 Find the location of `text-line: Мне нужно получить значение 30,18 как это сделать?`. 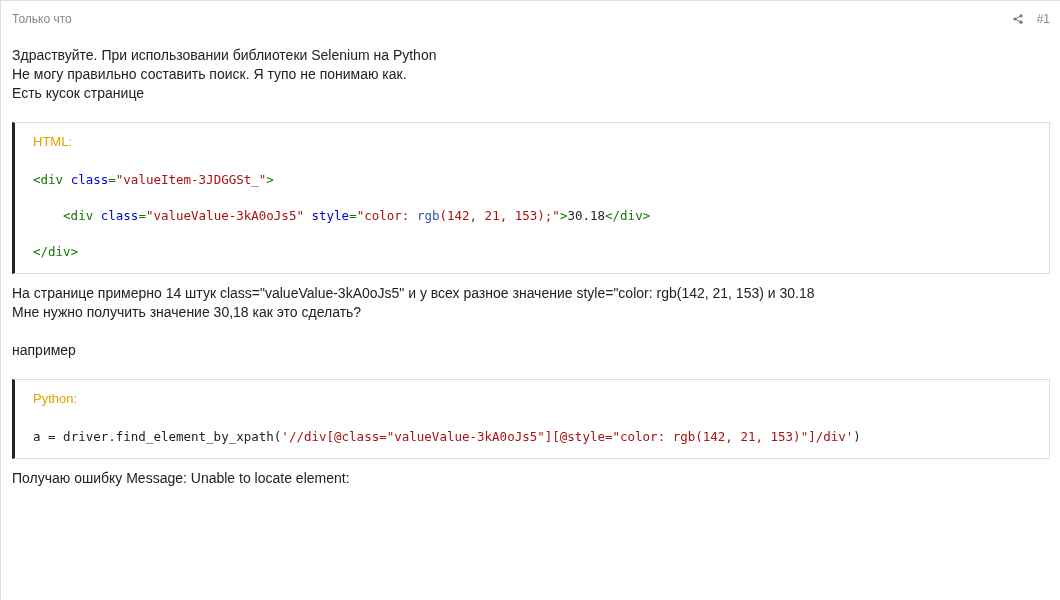

text-line: Мне нужно получить значение 30,18 как это сделать? is located at coordinates (187, 312).